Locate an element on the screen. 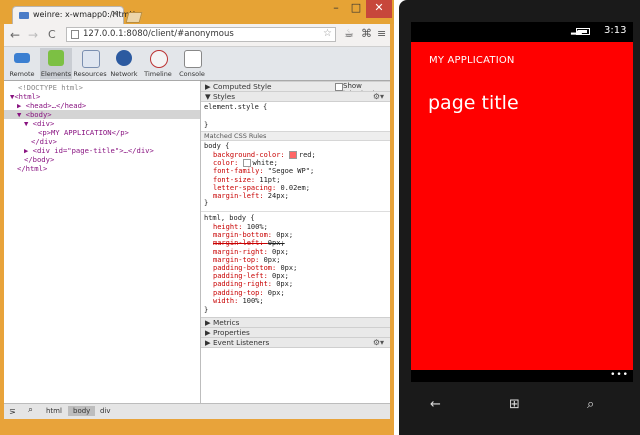 This screenshot has width=640, height=435. battery-icon is located at coordinates (583, 31).